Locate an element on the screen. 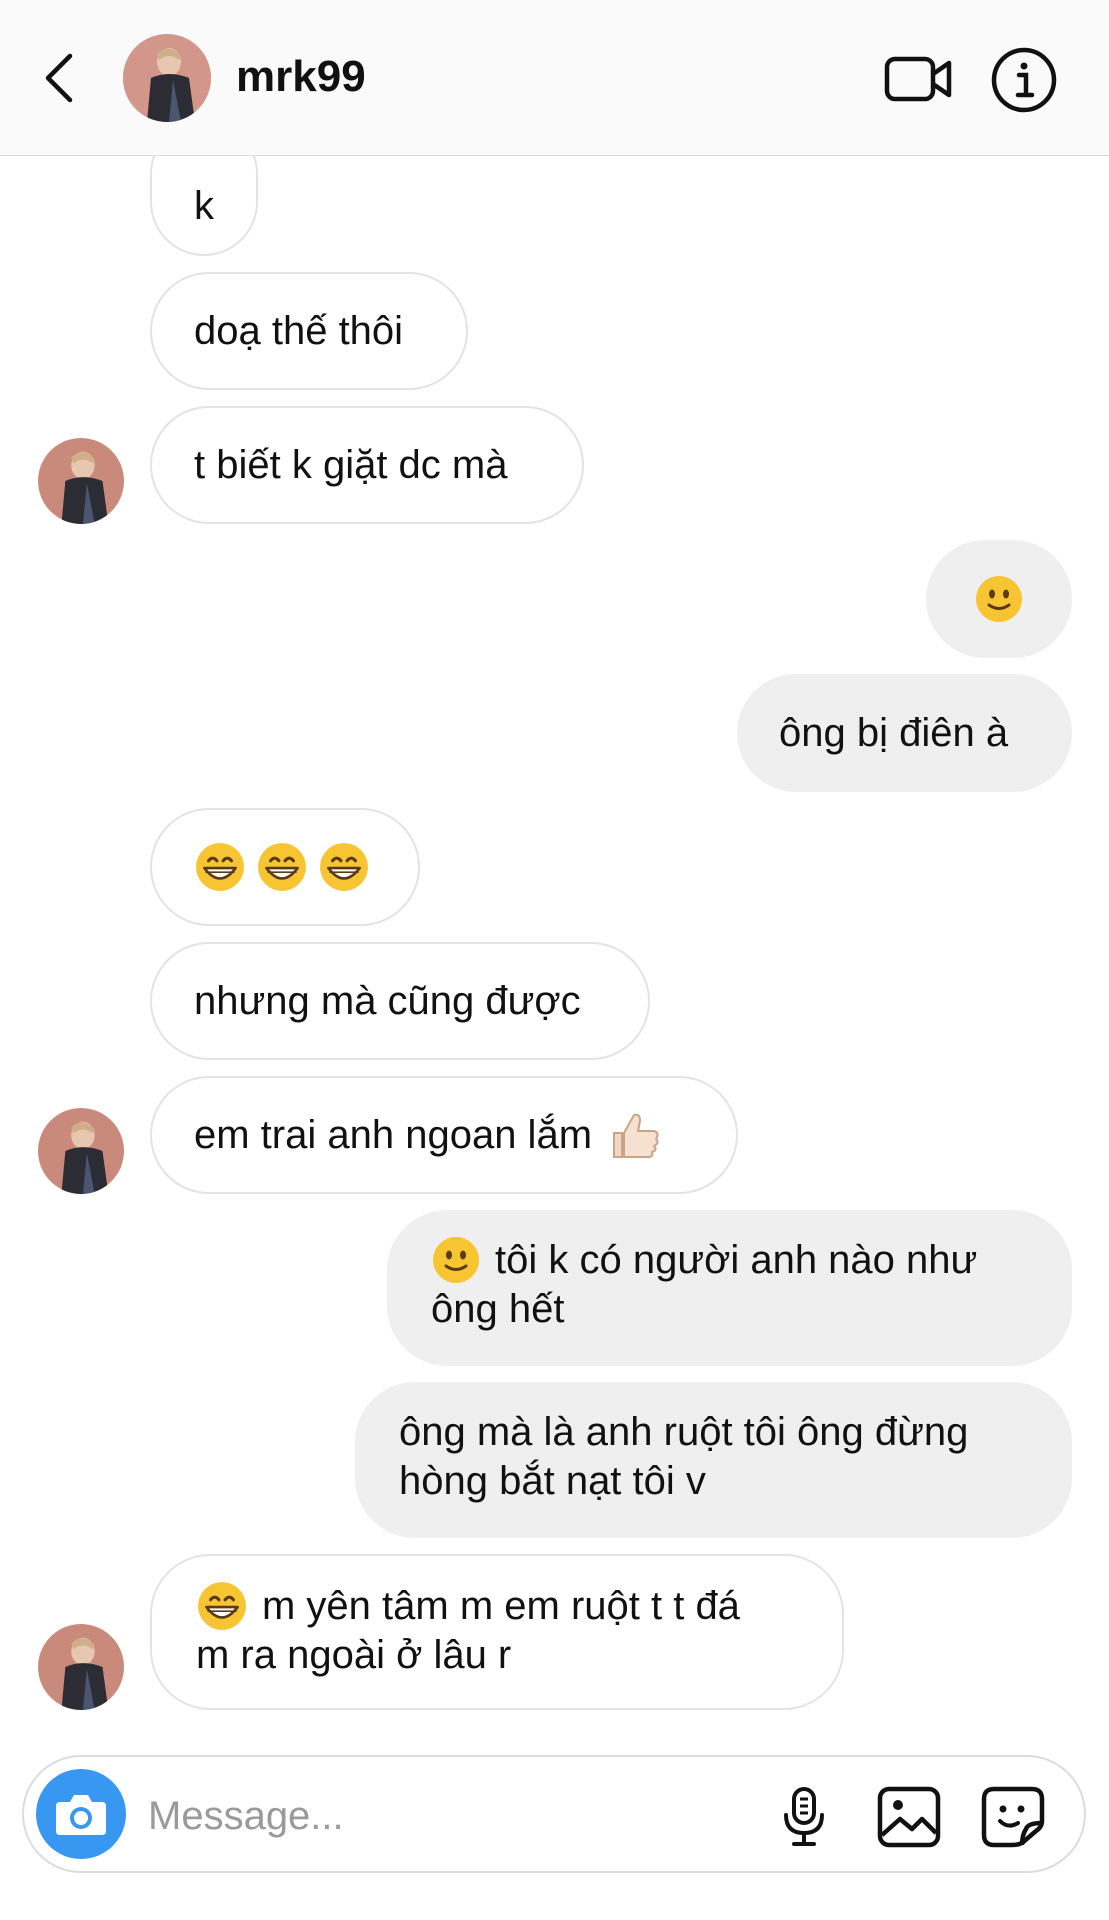 The width and height of the screenshot is (1109, 1920). thumbs-up-icon is located at coordinates (636, 1135).